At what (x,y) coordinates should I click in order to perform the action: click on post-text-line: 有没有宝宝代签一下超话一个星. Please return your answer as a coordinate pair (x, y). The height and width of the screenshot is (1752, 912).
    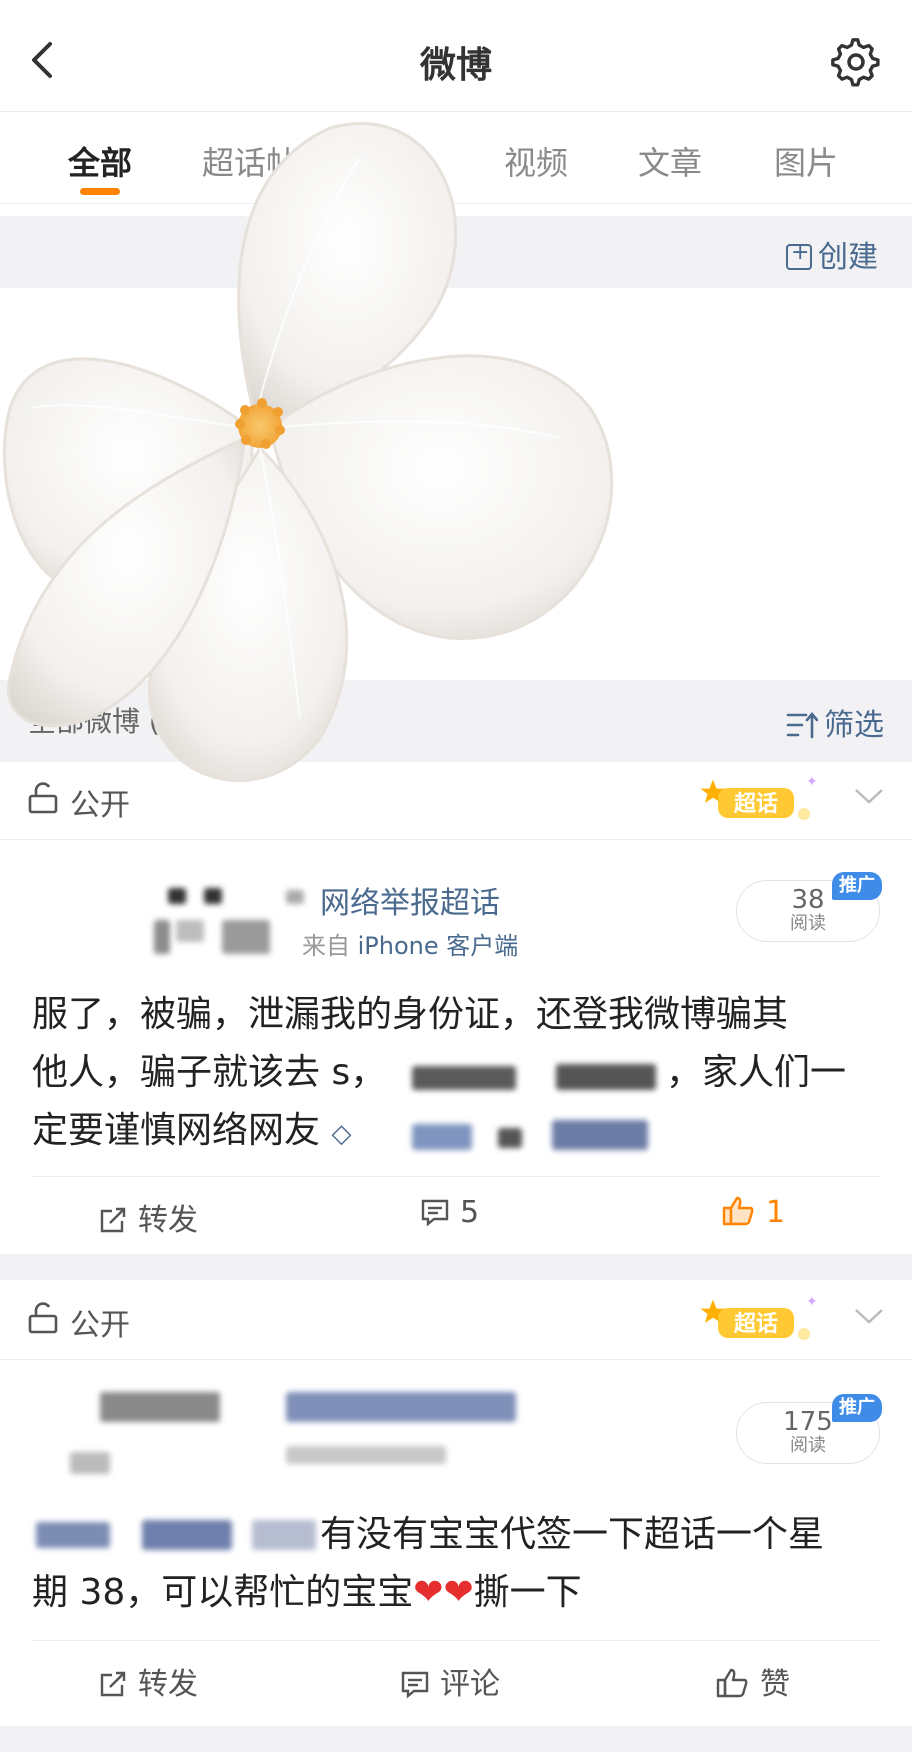
    Looking at the image, I should click on (458, 1535).